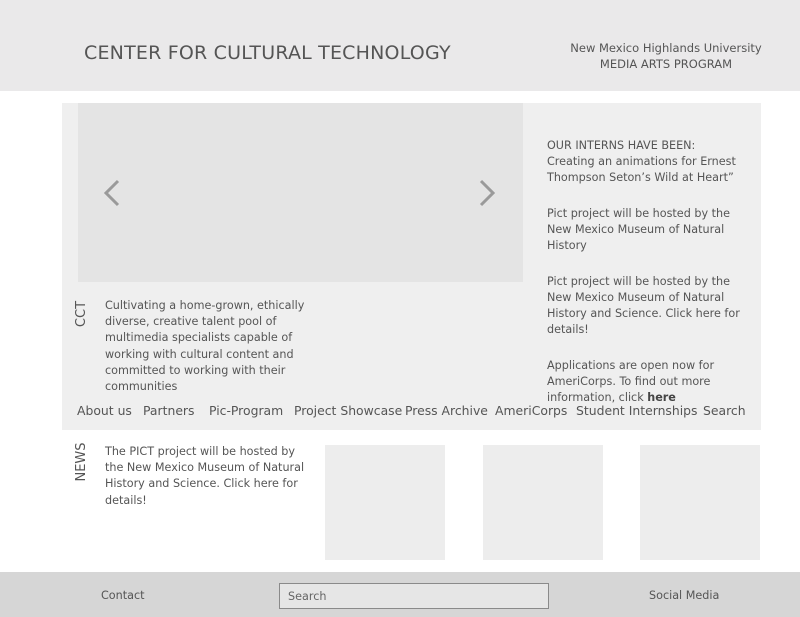 The image size is (800, 617). Describe the element at coordinates (81, 314) in the screenshot. I see `cct-label: CCT` at that location.